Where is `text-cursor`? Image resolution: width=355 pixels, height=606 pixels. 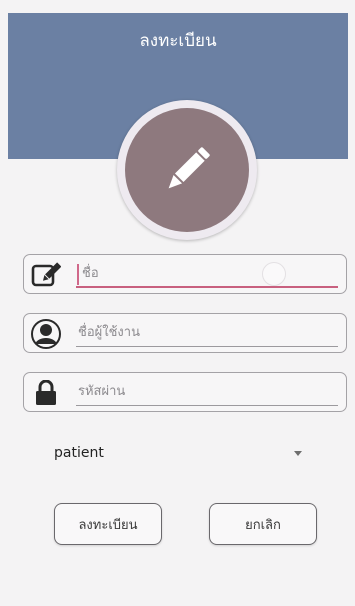
text-cursor is located at coordinates (78, 274).